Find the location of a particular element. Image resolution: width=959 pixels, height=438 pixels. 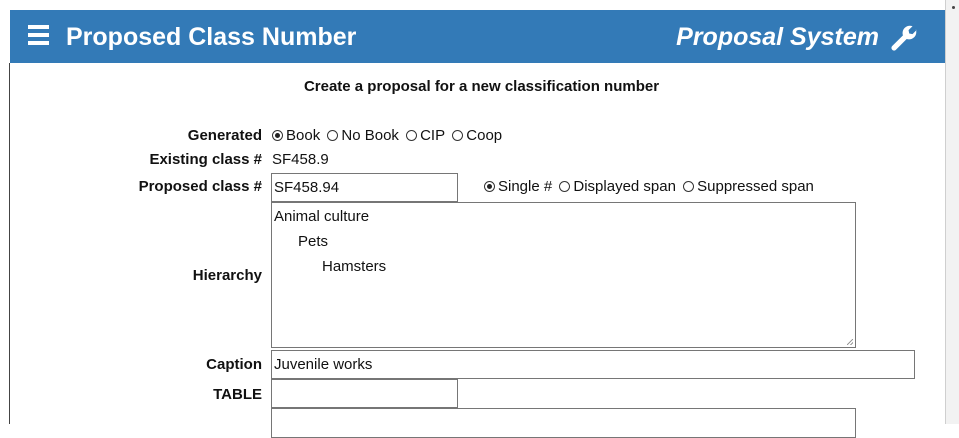

hierarchy-label: Hierarchy is located at coordinates (227, 275).